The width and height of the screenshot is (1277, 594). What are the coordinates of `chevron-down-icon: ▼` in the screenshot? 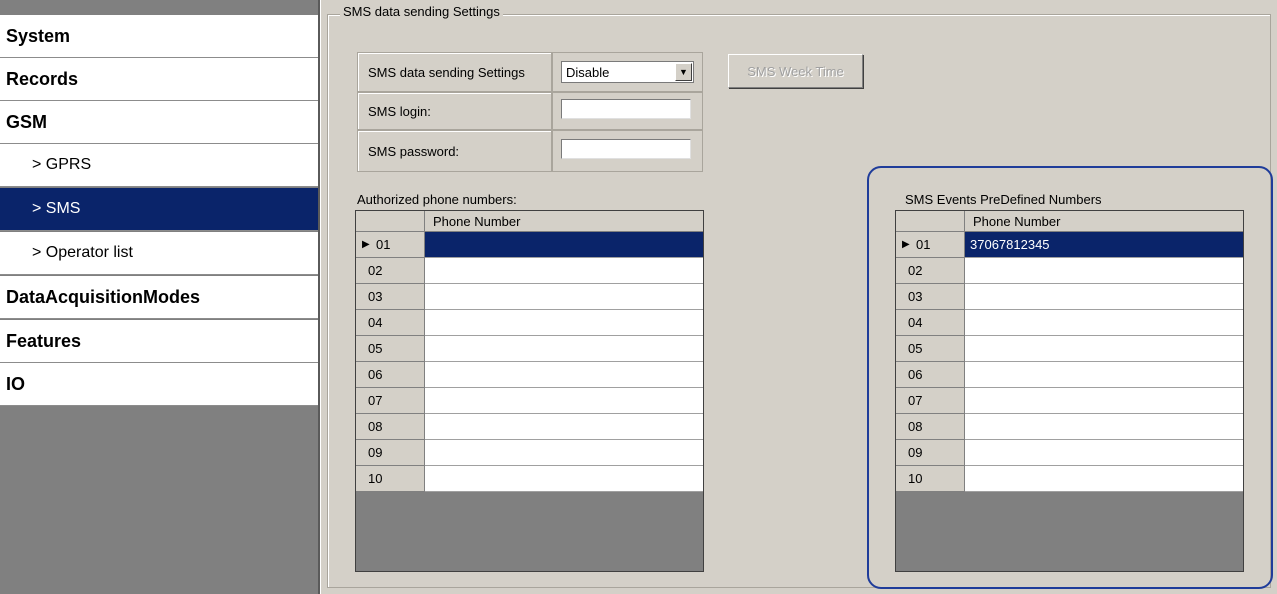 It's located at (683, 72).